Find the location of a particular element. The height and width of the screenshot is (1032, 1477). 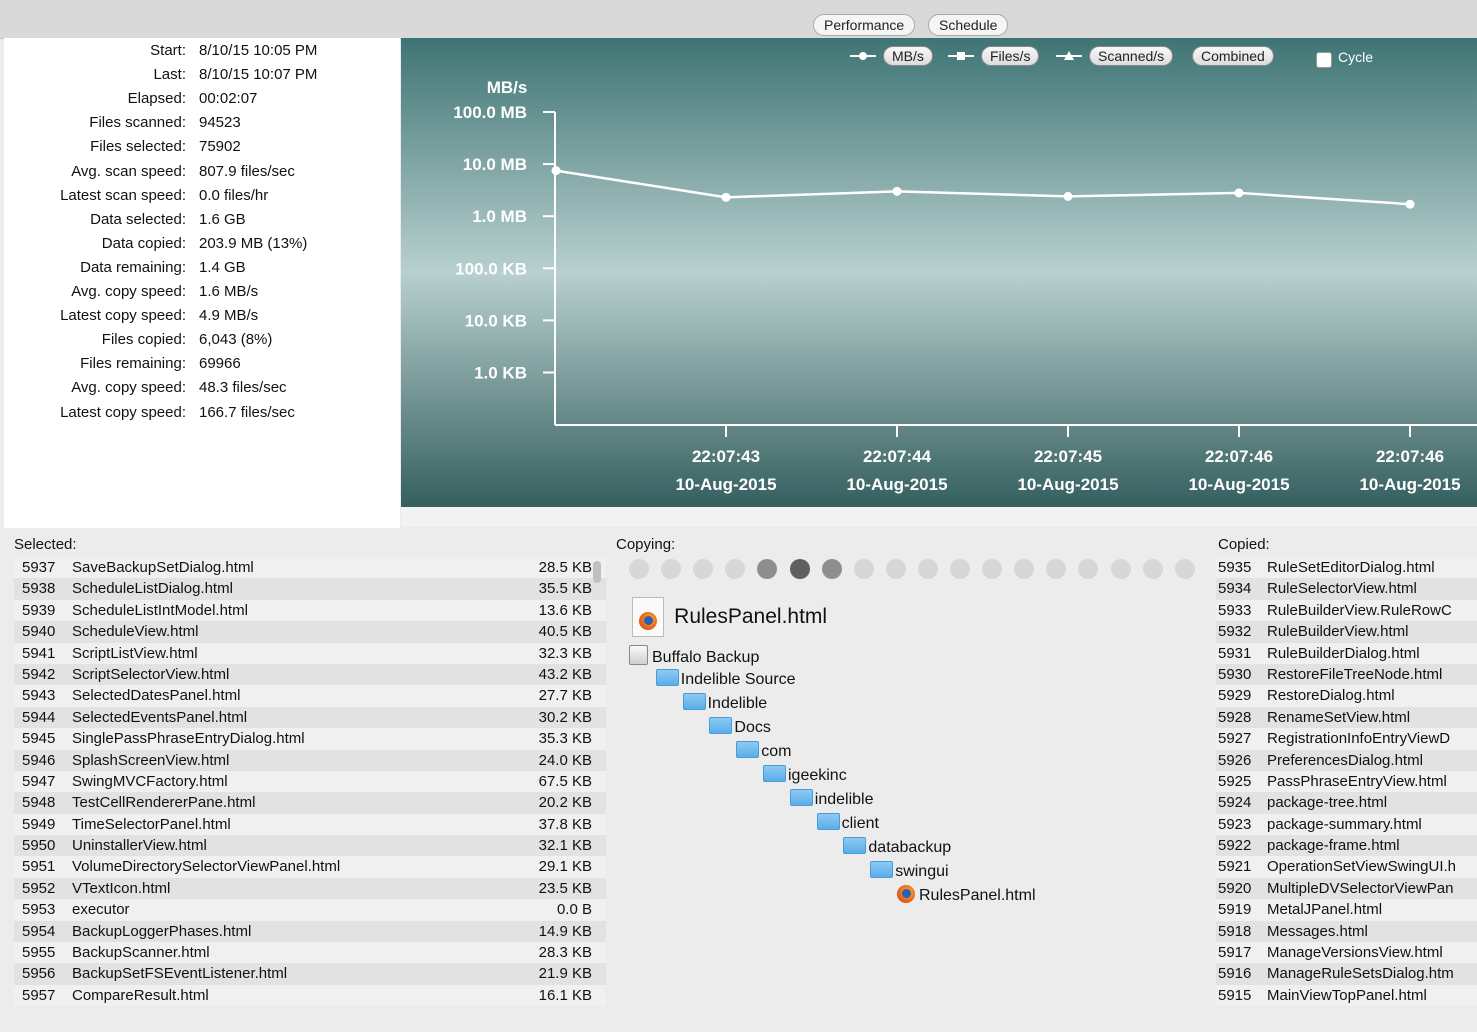

selected-row: 5940 ScheduleView.html 40.5 KB is located at coordinates (310, 632).